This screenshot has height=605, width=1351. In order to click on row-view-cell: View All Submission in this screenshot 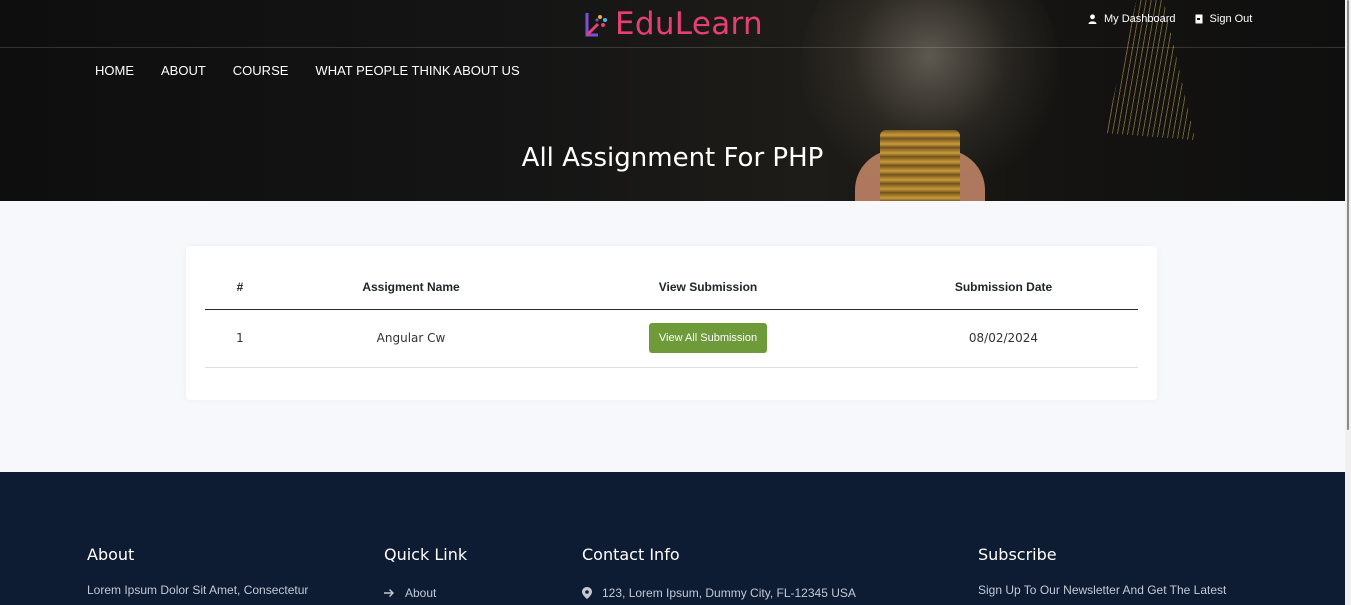, I will do `click(708, 338)`.